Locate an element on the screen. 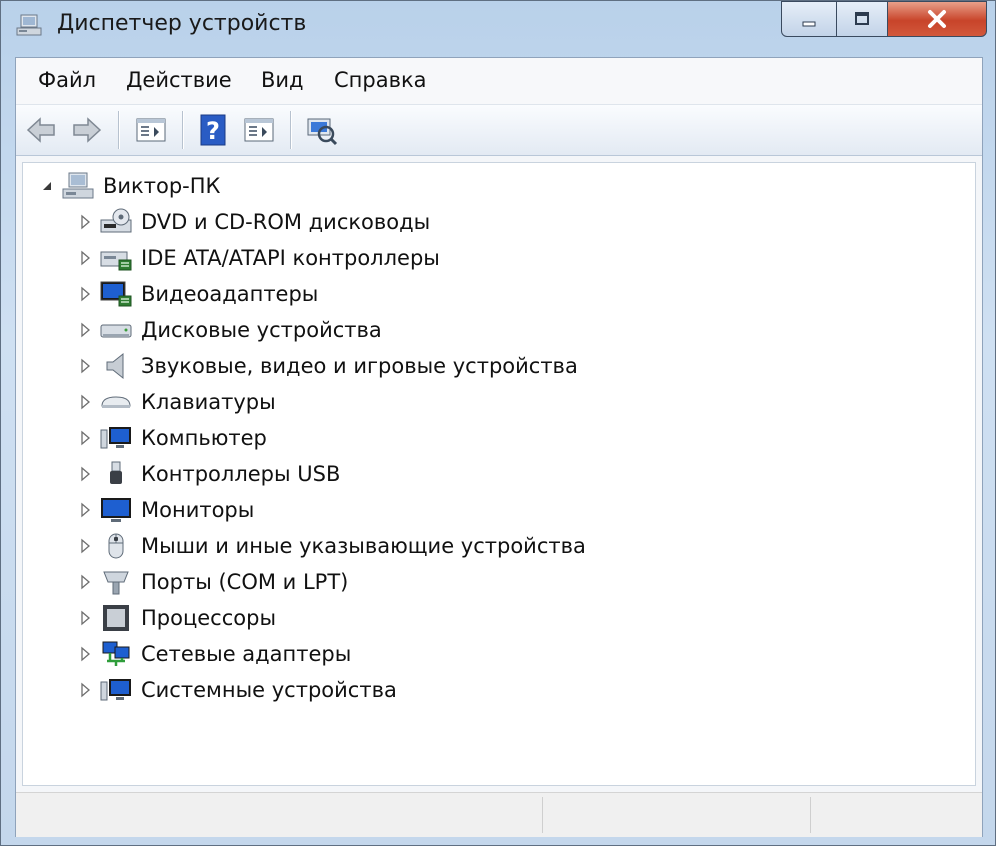  dvd-drive-icon is located at coordinates (116, 220).